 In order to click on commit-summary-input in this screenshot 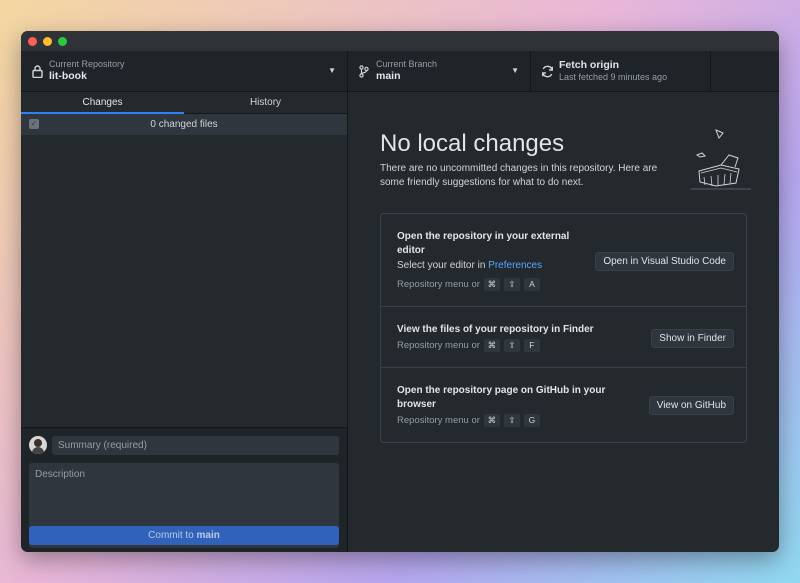, I will do `click(195, 445)`.